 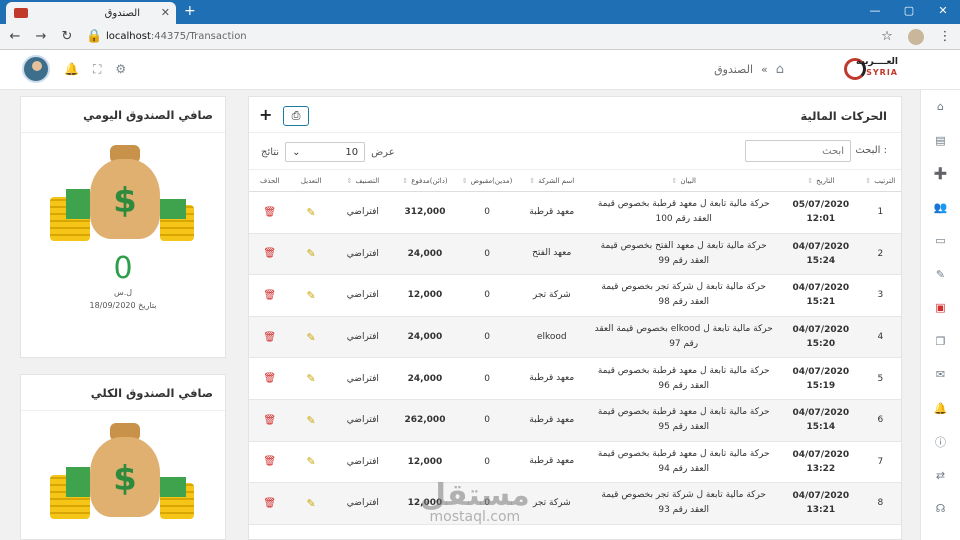 What do you see at coordinates (821, 337) in the screenshot?
I see `row-date: 04/07/2020 15:20` at bounding box center [821, 337].